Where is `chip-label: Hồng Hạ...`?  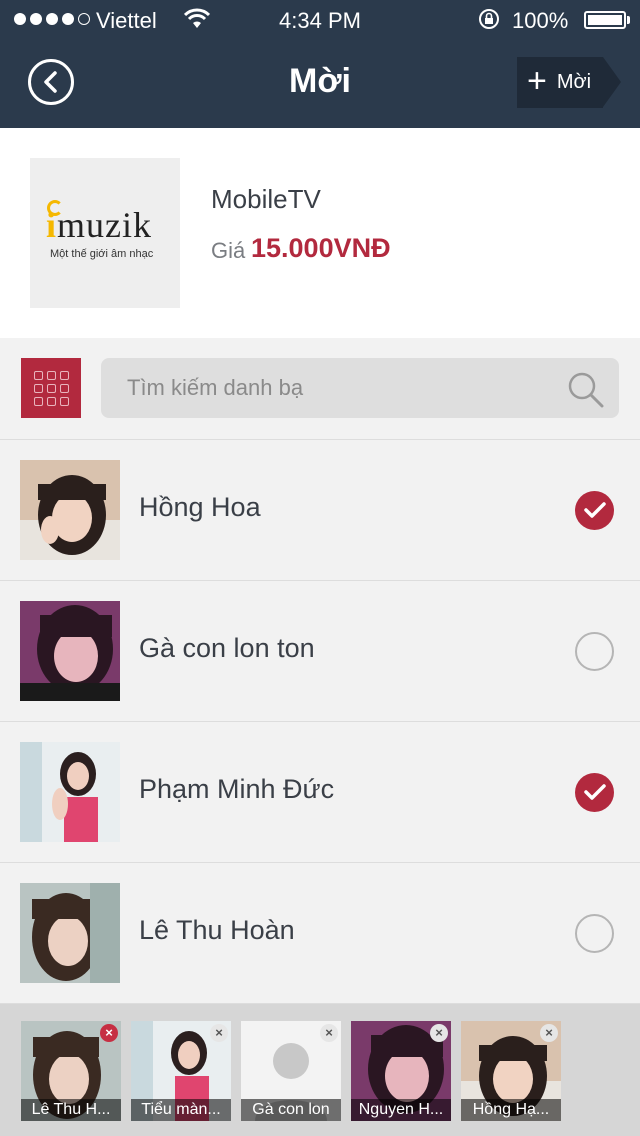 chip-label: Hồng Hạ... is located at coordinates (511, 1110).